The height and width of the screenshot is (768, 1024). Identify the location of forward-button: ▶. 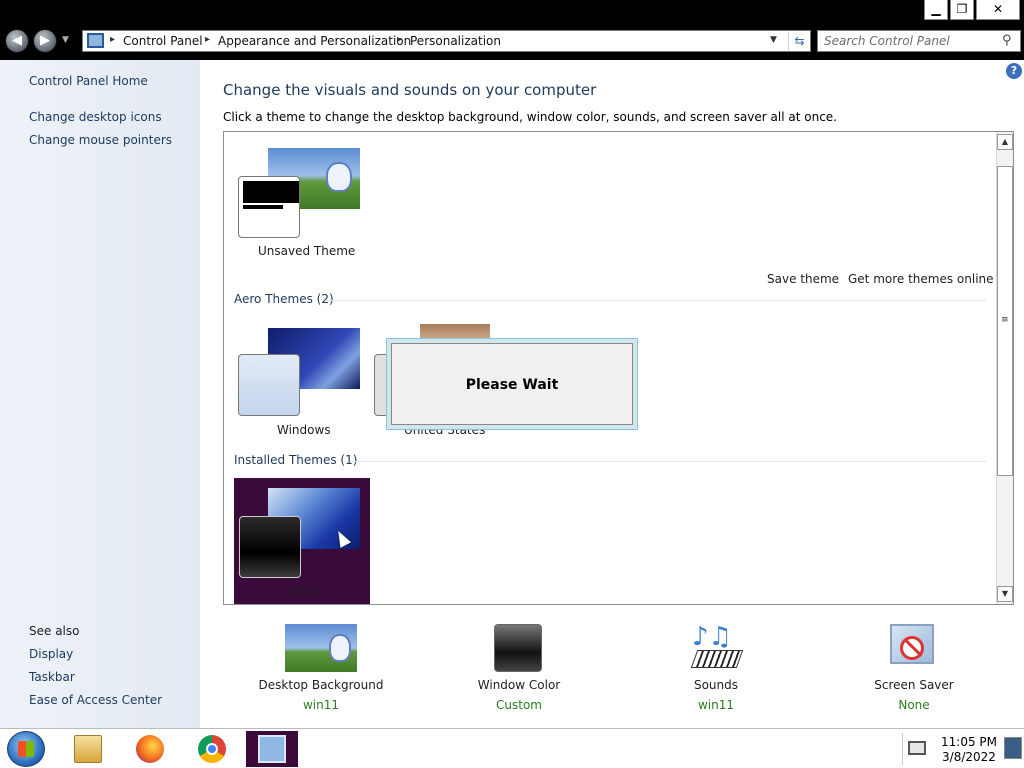
(45, 41).